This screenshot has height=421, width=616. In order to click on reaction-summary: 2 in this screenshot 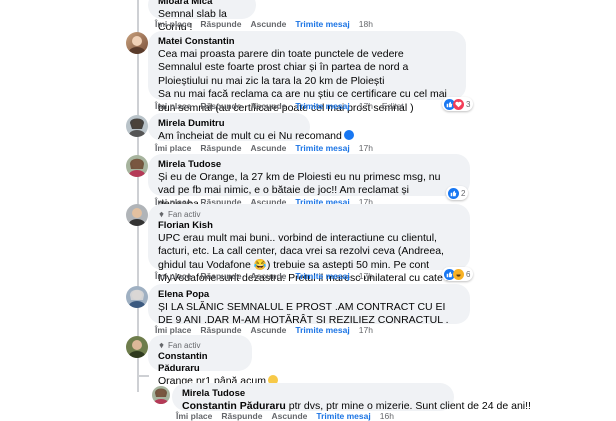, I will do `click(457, 193)`.